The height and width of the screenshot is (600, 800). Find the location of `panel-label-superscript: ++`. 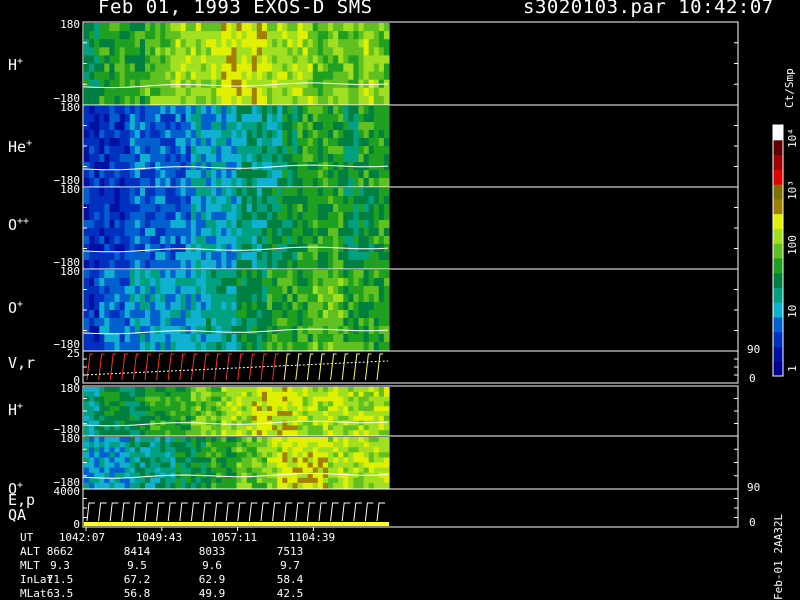

panel-label-superscript: ++ is located at coordinates (23, 221).